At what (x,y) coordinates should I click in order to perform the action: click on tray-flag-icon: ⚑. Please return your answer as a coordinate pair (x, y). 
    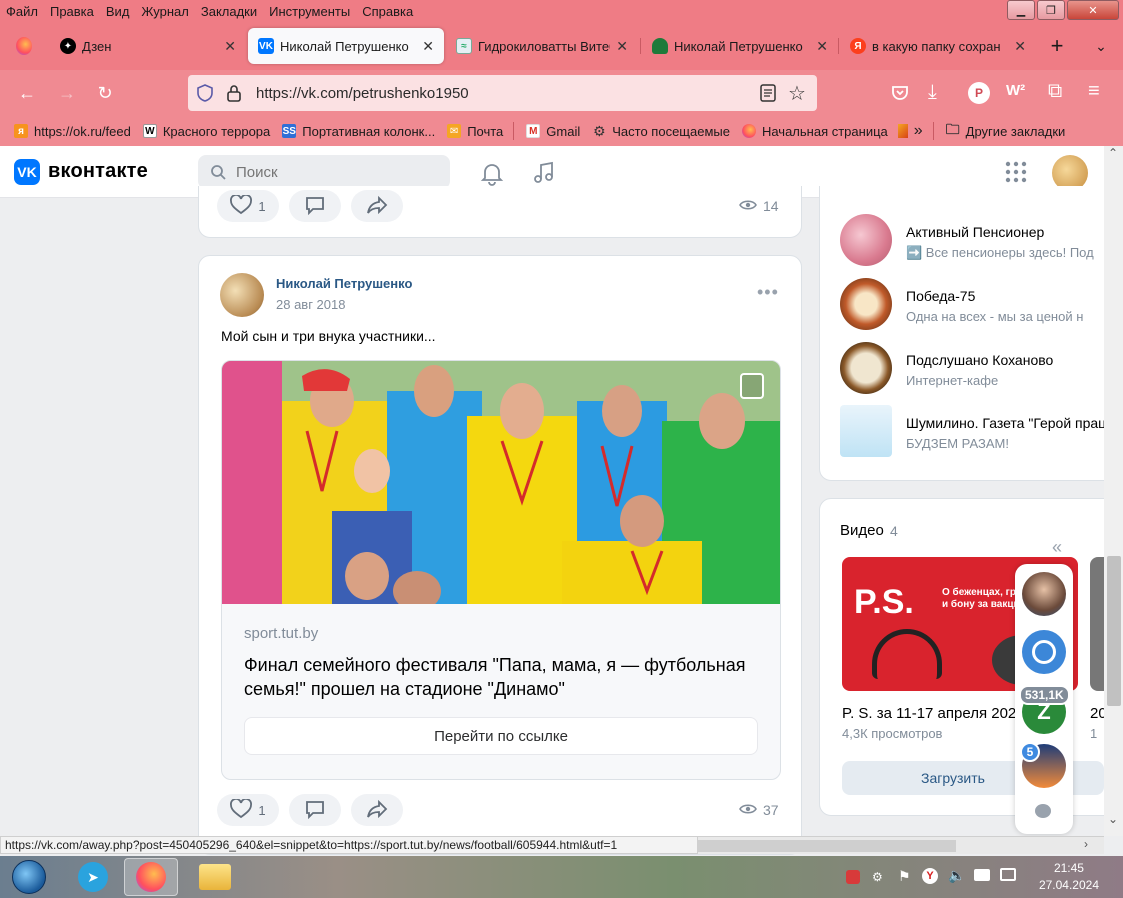
    Looking at the image, I should click on (904, 876).